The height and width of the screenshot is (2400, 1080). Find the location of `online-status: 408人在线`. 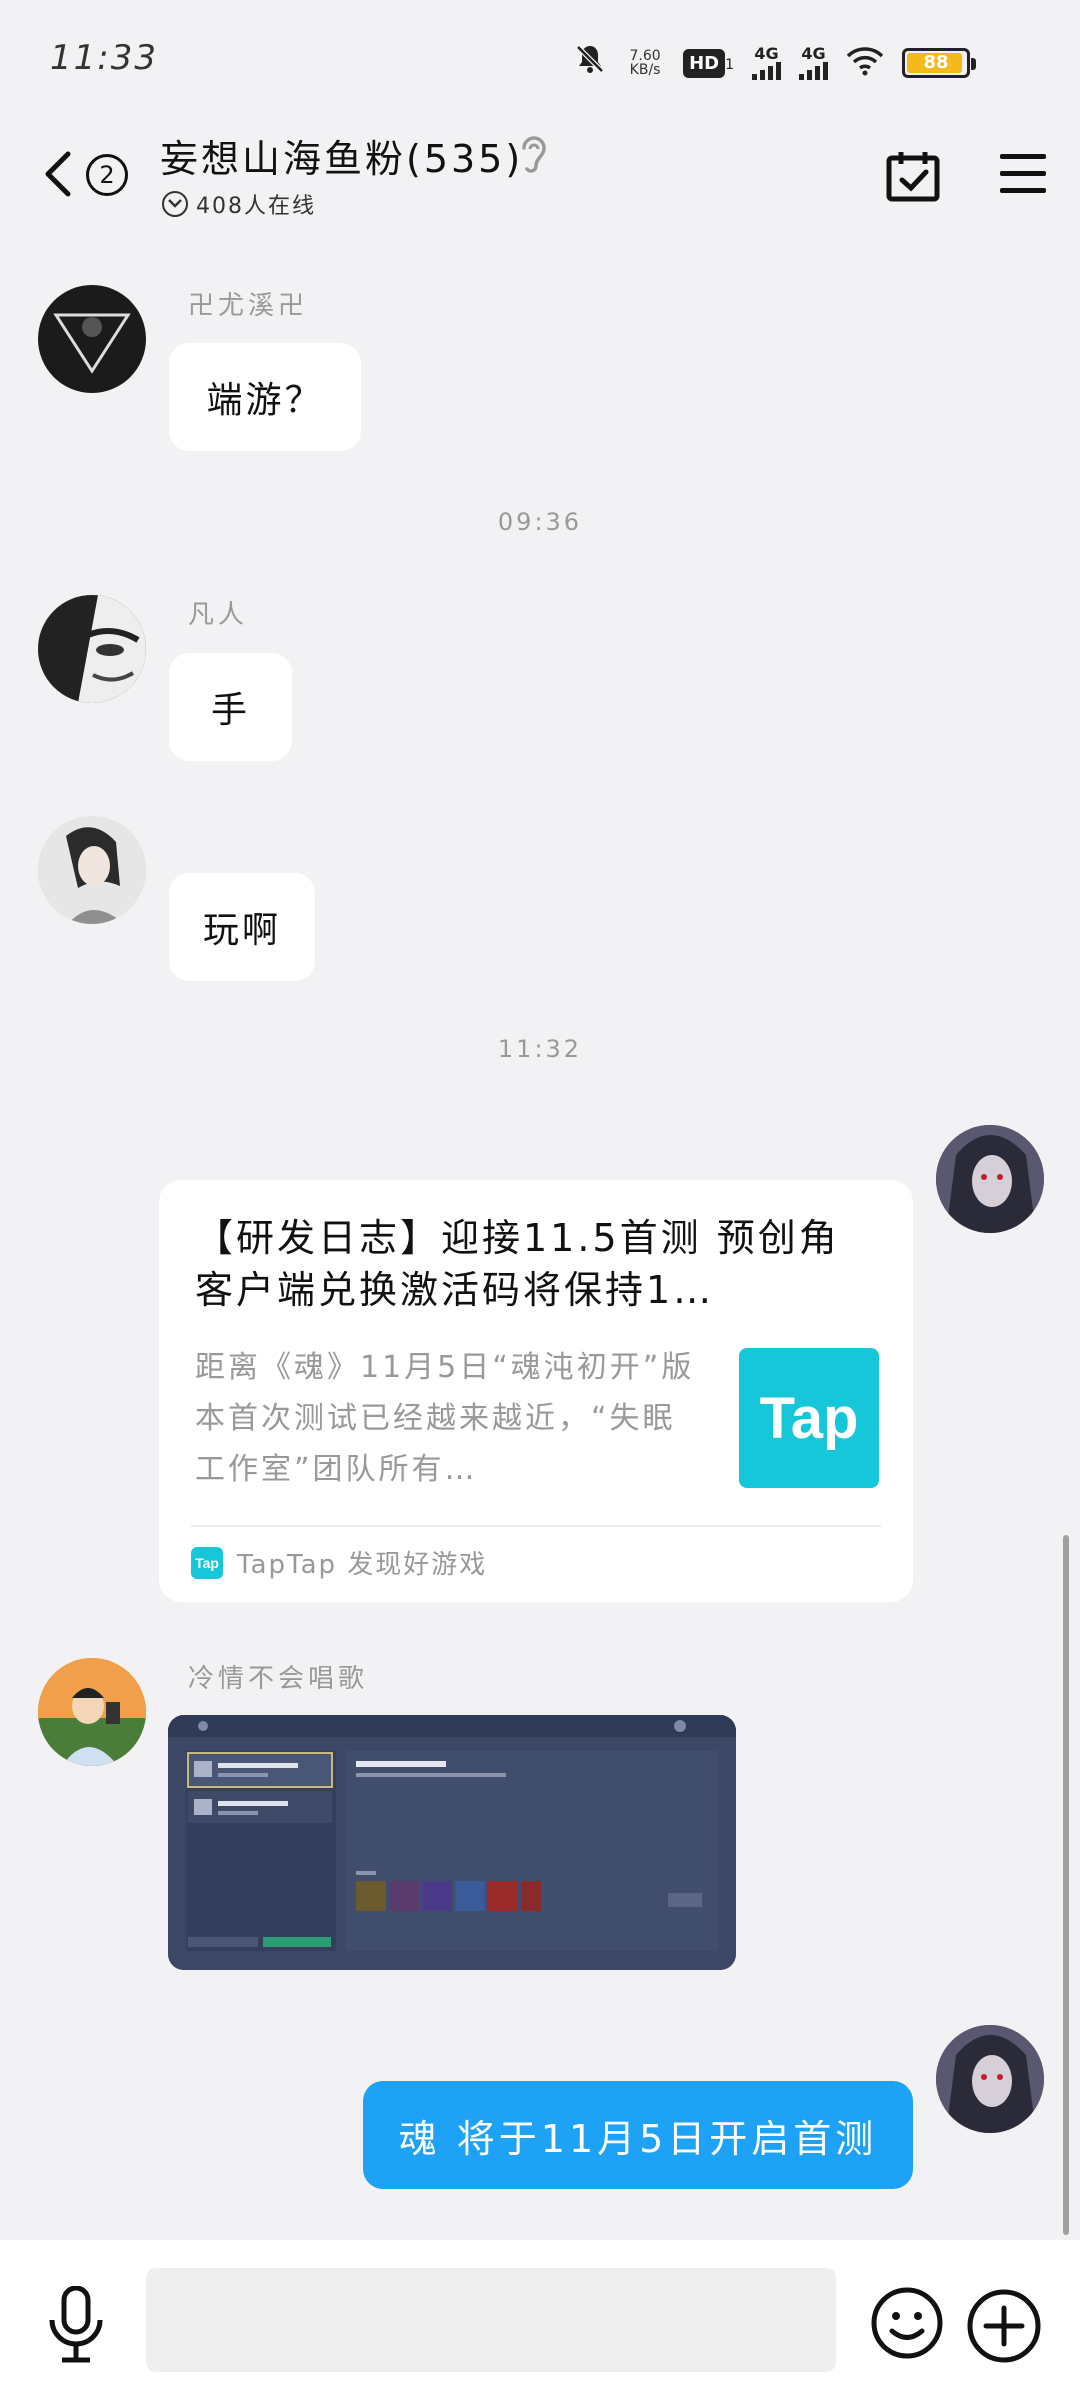

online-status: 408人在线 is located at coordinates (239, 204).